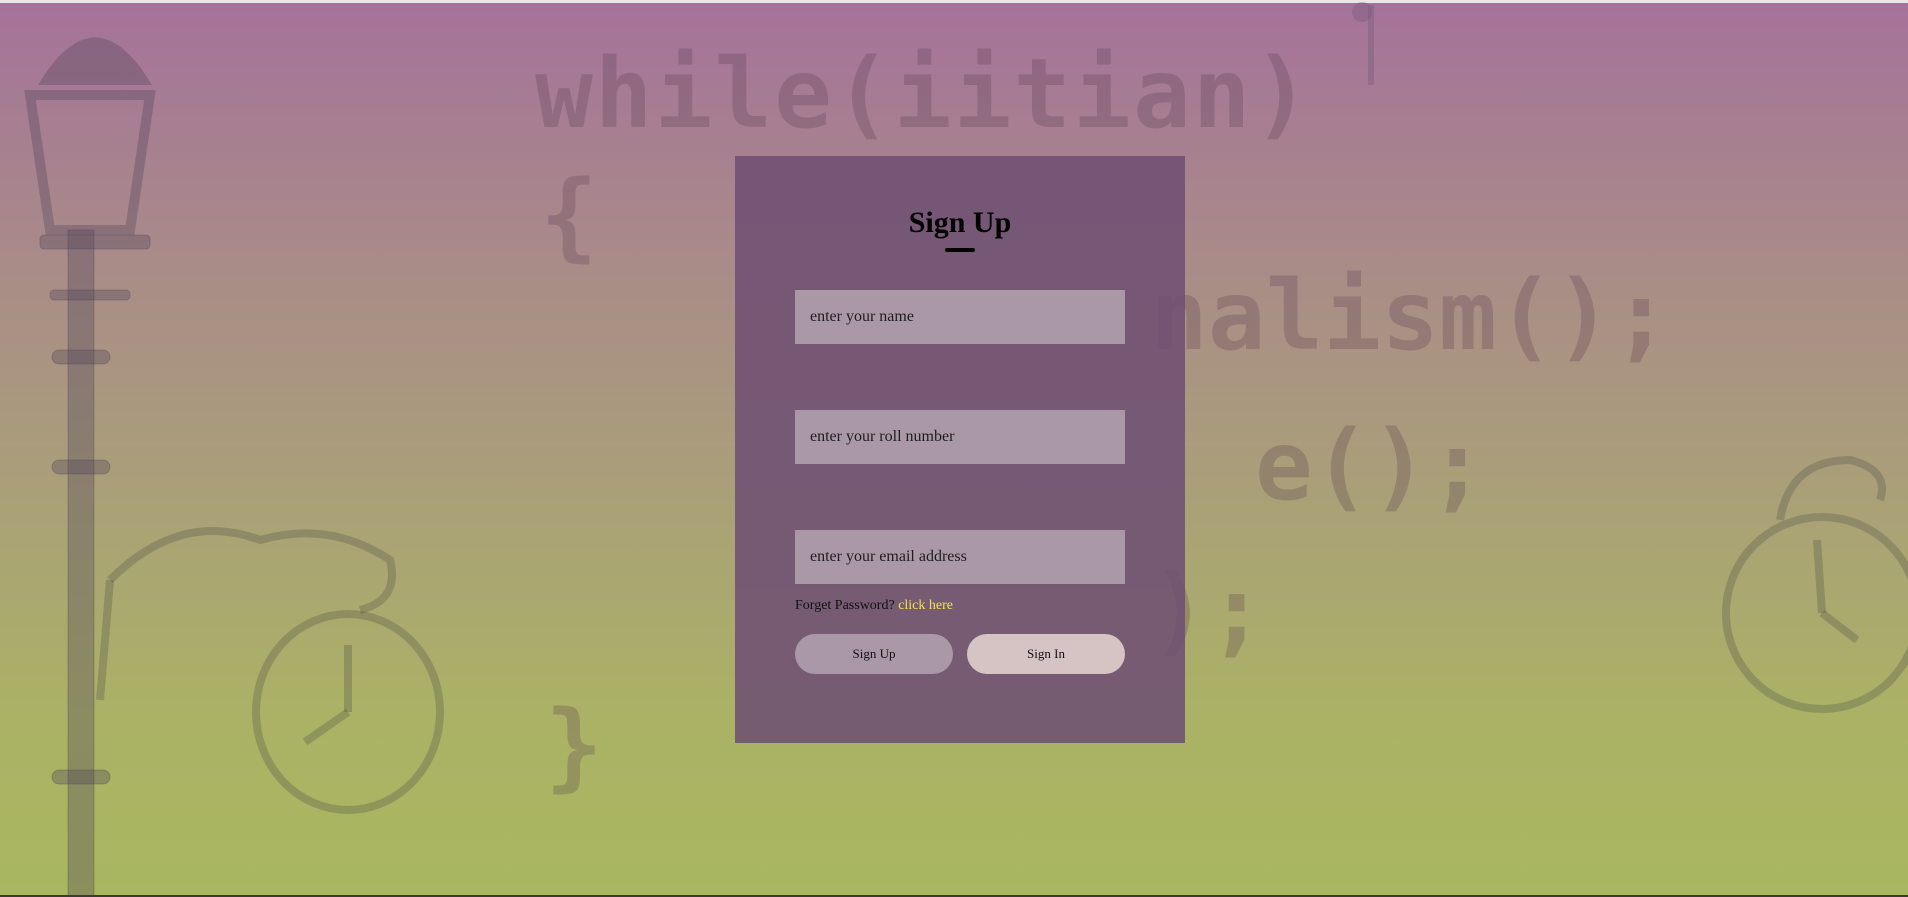 The image size is (1908, 897). I want to click on left-clock-illustration, so click(270, 670).